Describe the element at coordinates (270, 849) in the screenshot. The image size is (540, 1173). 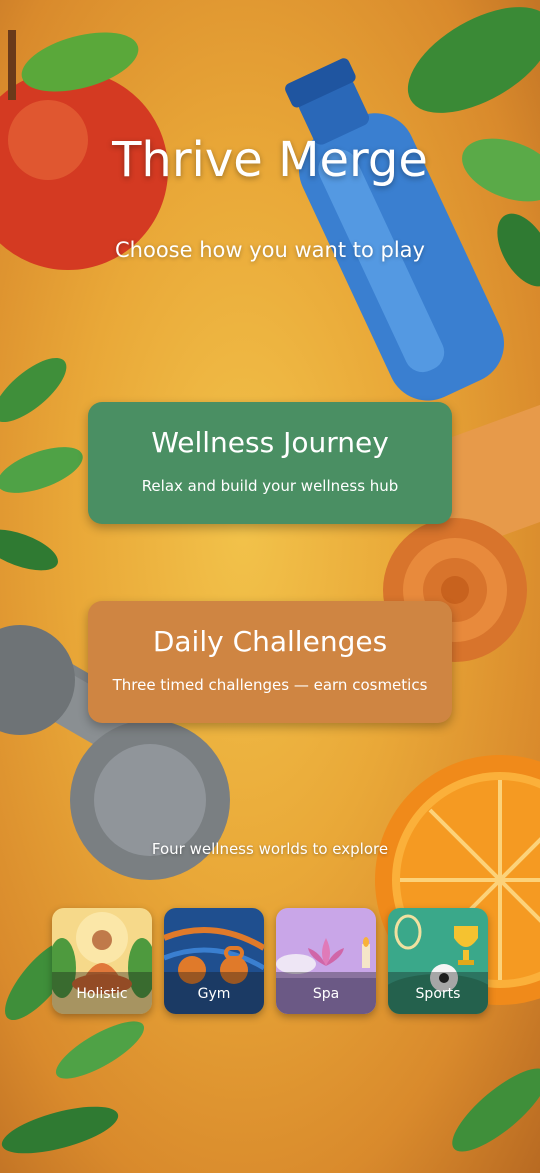
I see `worlds-caption: Four wellness worlds to explore` at that location.